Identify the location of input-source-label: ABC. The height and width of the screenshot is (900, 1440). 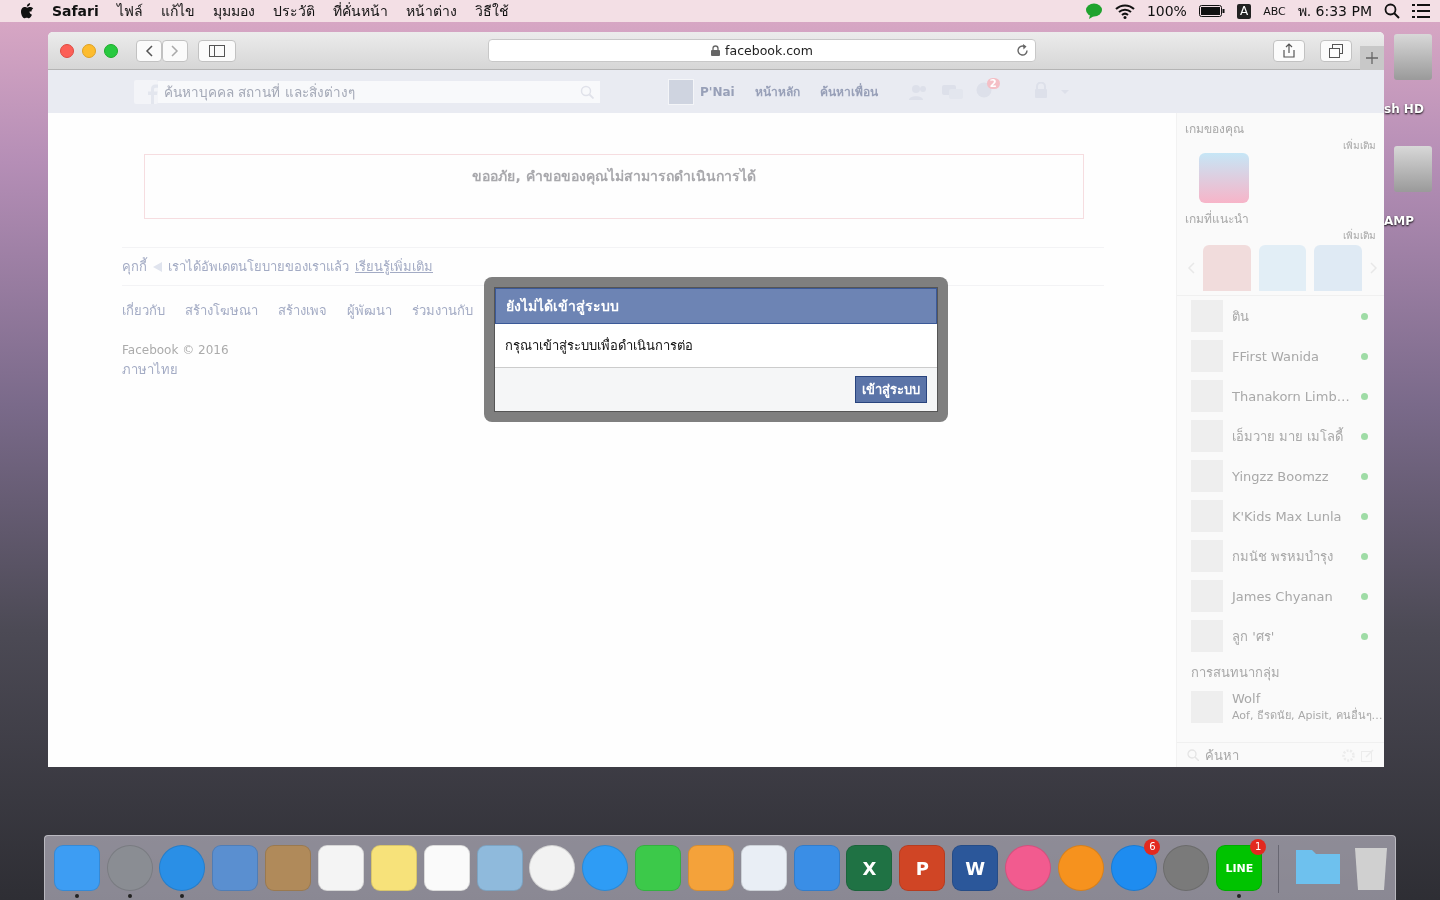
(1274, 11).